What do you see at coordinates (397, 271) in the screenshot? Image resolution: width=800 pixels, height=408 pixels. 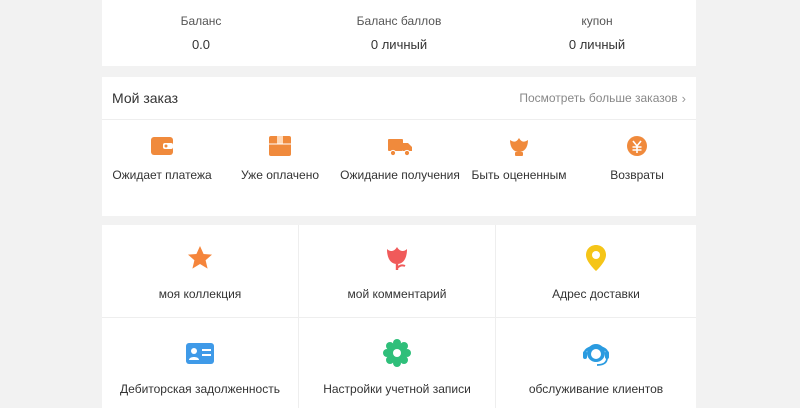 I see `grid-my-comment: мой комментарий` at bounding box center [397, 271].